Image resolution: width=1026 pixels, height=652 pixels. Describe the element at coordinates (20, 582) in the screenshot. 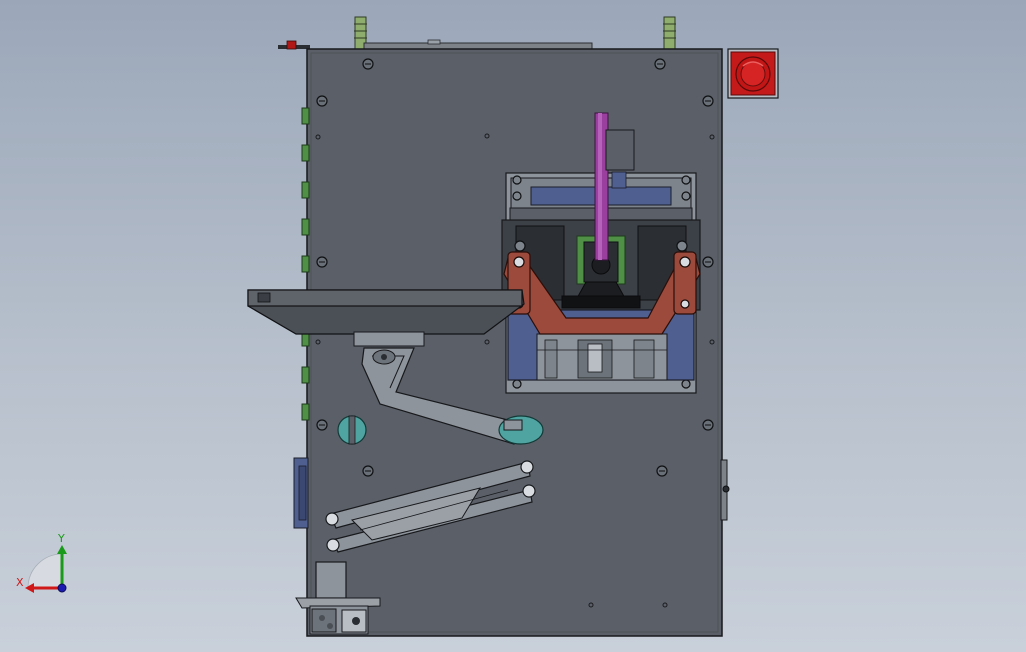

I see `x-axis-label: X` at that location.